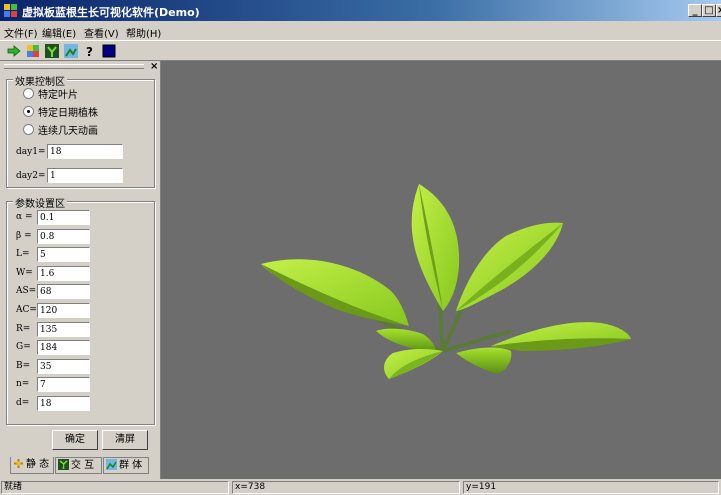  I want to click on static-icon, so click(18, 463).